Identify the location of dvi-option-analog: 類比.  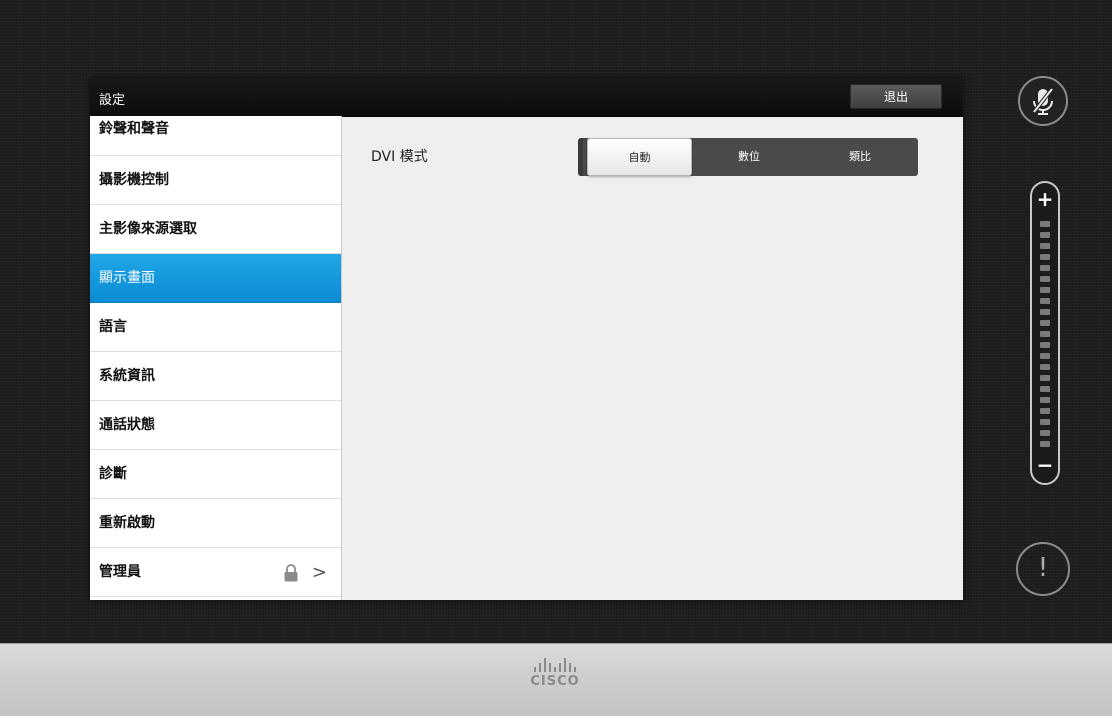
(860, 157).